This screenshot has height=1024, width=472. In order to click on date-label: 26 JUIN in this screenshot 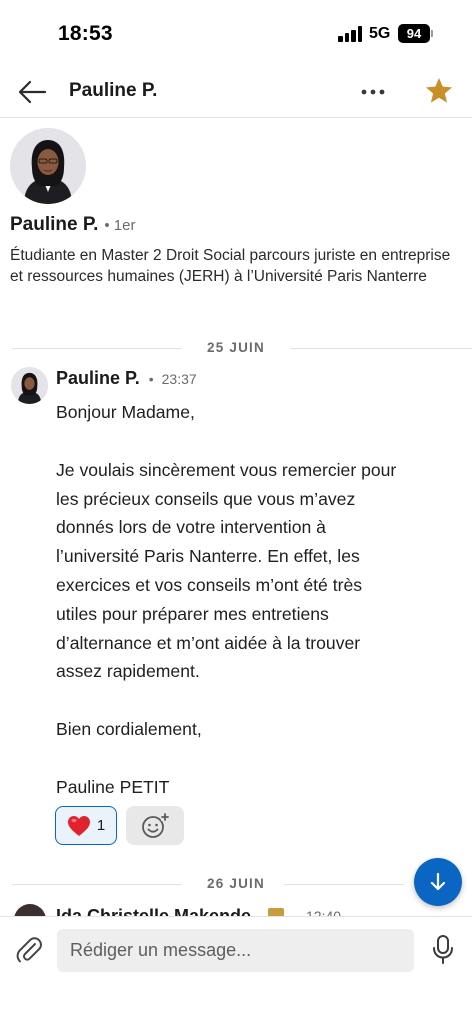, I will do `click(236, 883)`.